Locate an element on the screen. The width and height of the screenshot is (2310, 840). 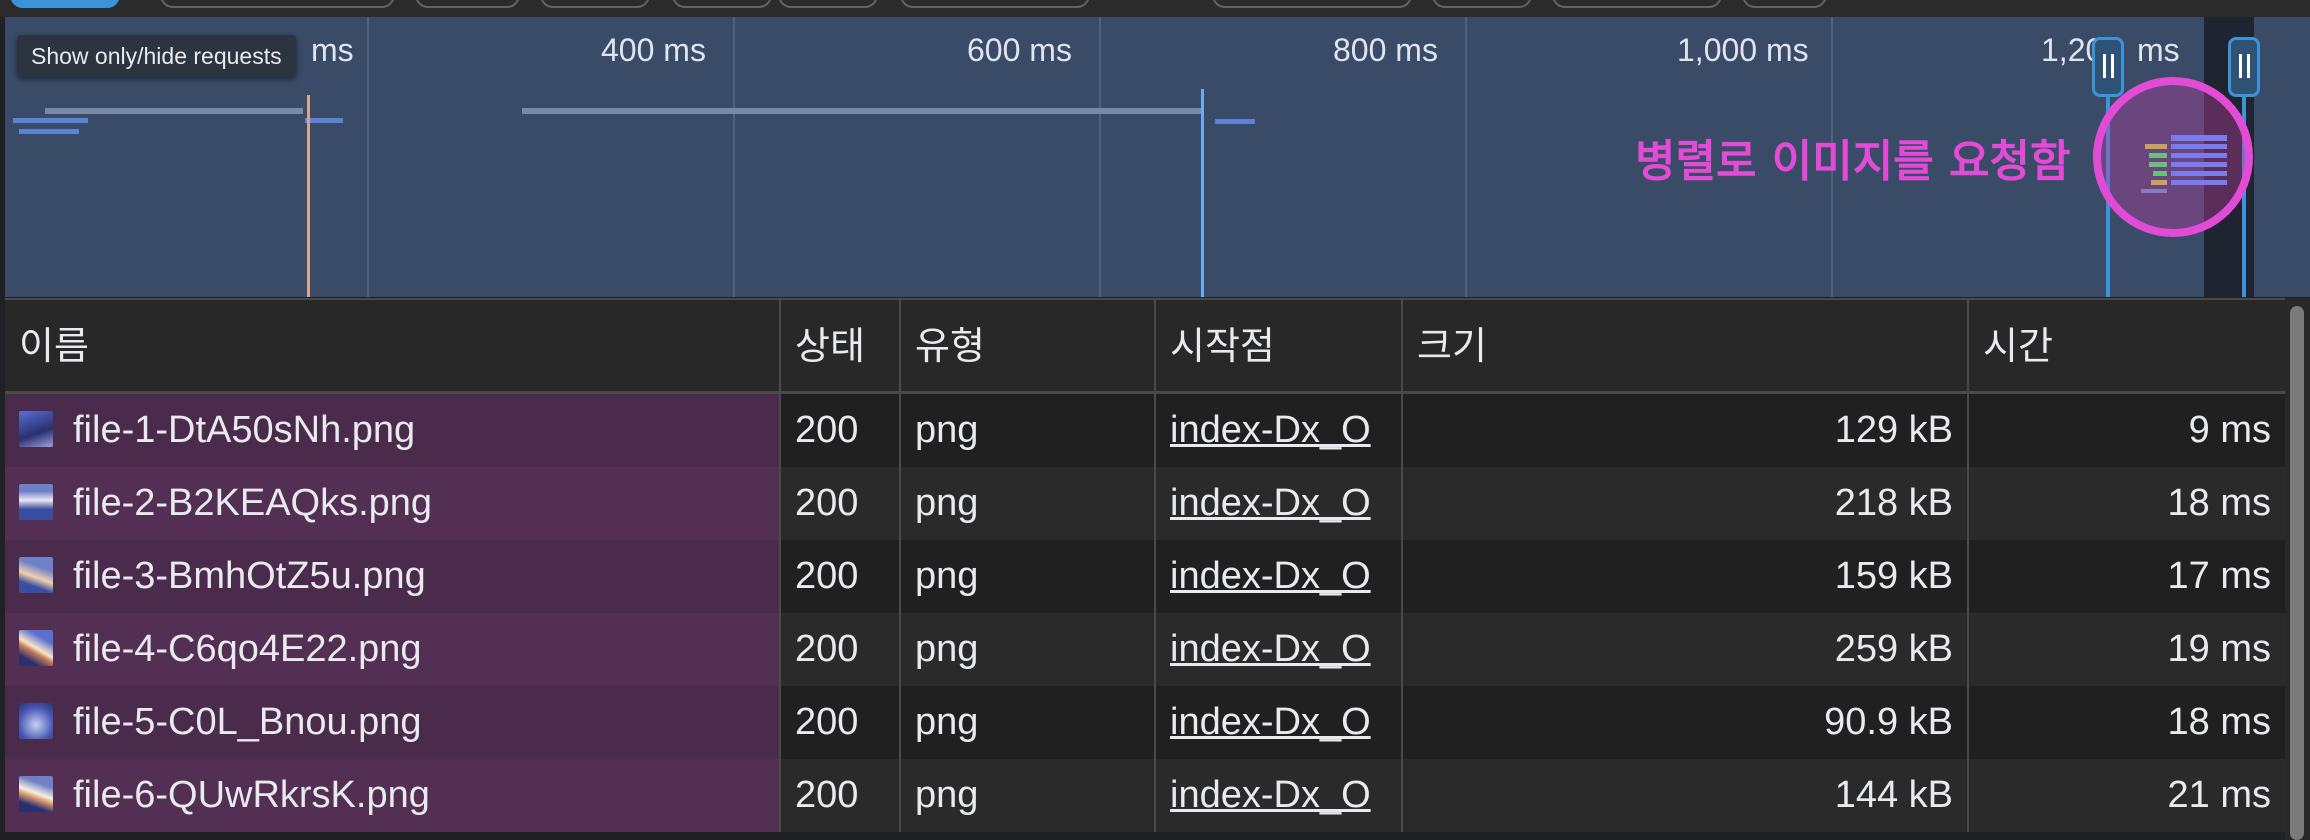
cell-name: file-6-QUwRkrsK.png is located at coordinates (393, 795).